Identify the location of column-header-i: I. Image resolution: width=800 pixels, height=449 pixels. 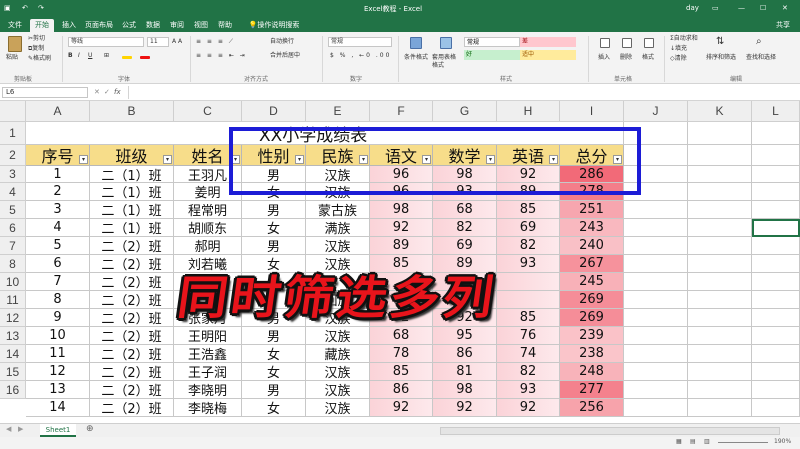
(592, 111).